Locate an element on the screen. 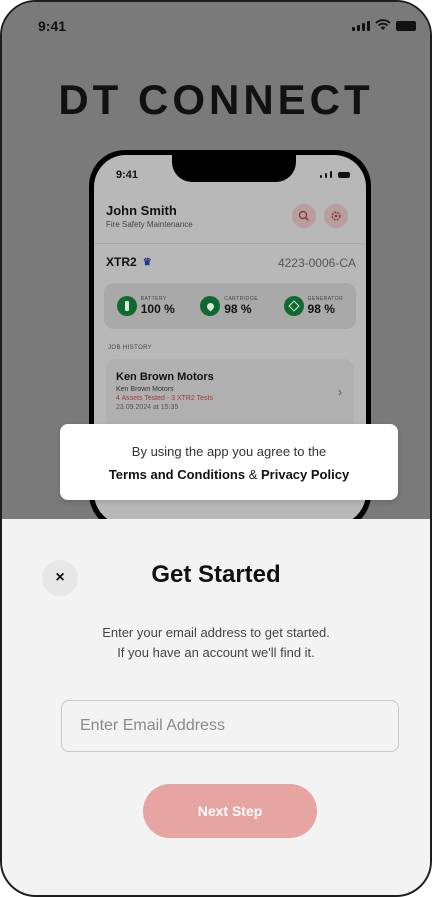 This screenshot has width=432, height=897. stat-cartridge: CARTRIDGE 98 % is located at coordinates (229, 306).